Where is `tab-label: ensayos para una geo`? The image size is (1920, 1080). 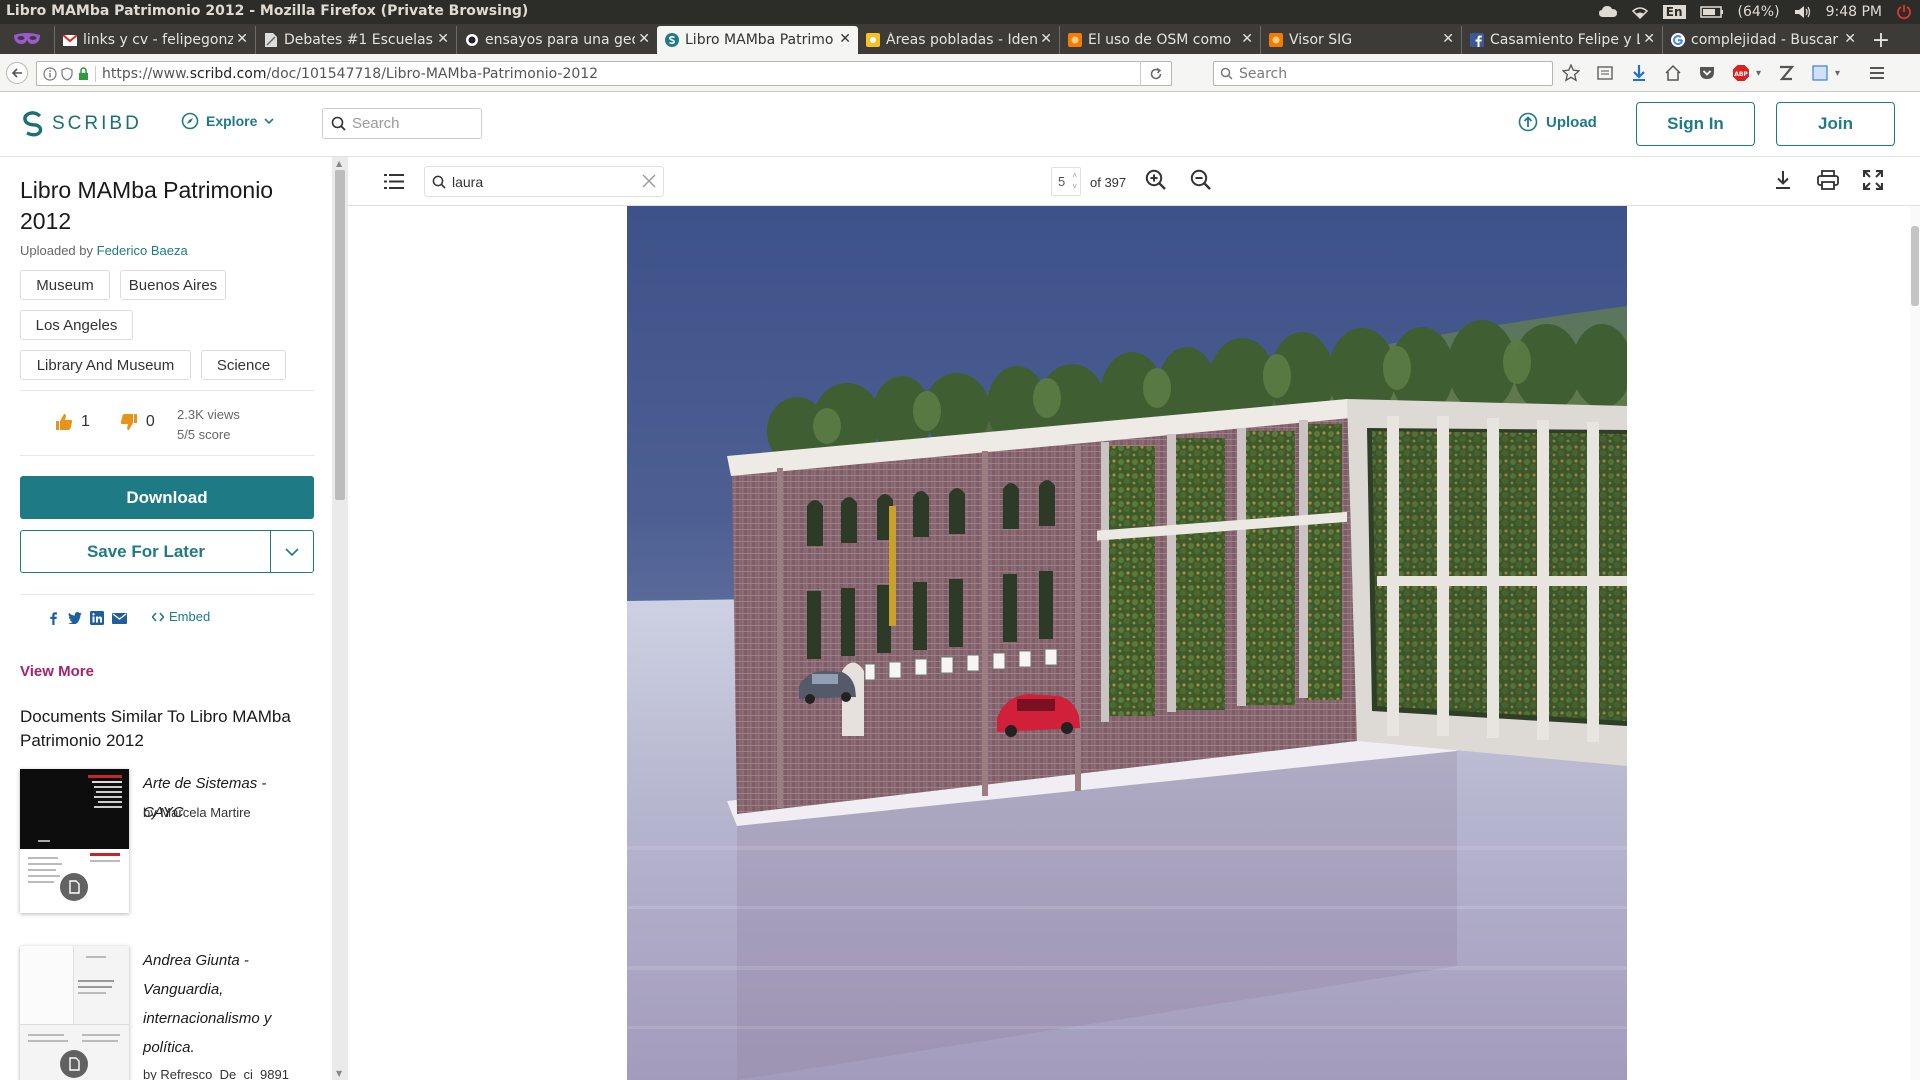 tab-label: ensayos para una geo is located at coordinates (560, 40).